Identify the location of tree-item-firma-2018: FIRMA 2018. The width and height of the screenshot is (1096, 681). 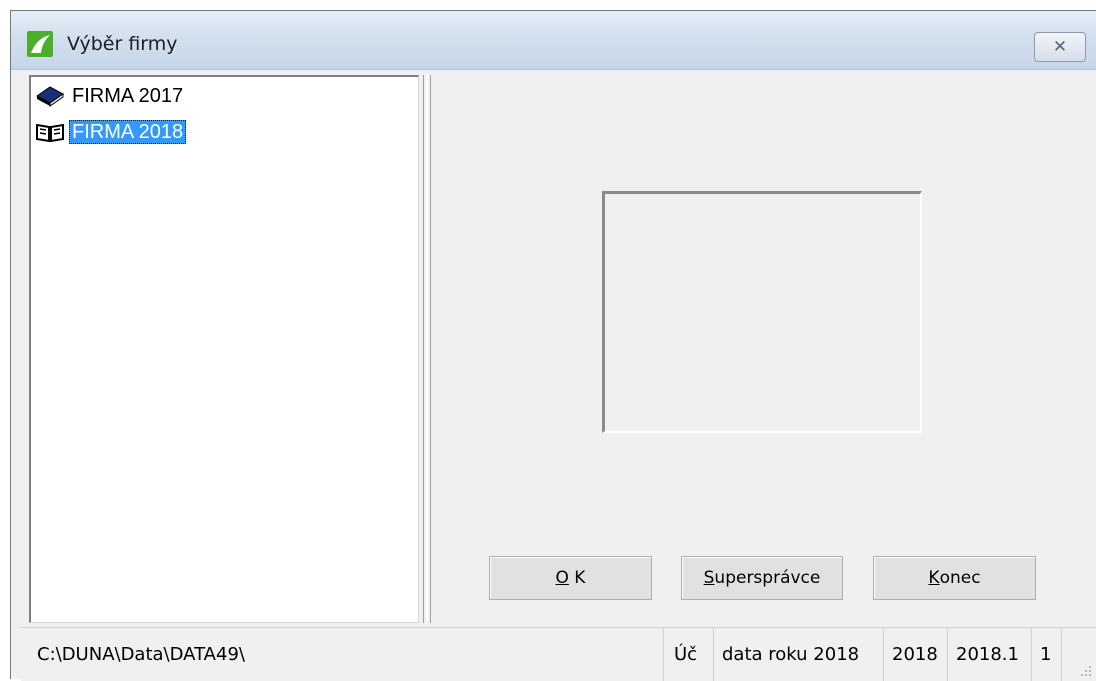
(111, 132).